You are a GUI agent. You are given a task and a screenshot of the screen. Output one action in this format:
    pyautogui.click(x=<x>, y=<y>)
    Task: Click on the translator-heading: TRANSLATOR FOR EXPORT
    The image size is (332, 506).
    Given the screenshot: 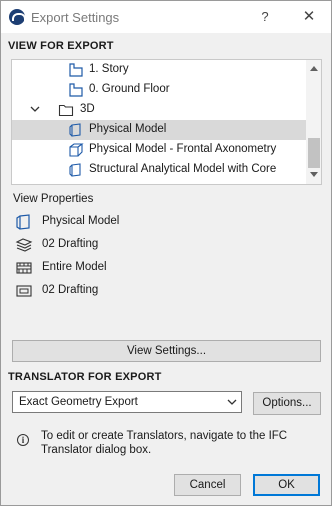 What is the action you would take?
    pyautogui.click(x=85, y=377)
    